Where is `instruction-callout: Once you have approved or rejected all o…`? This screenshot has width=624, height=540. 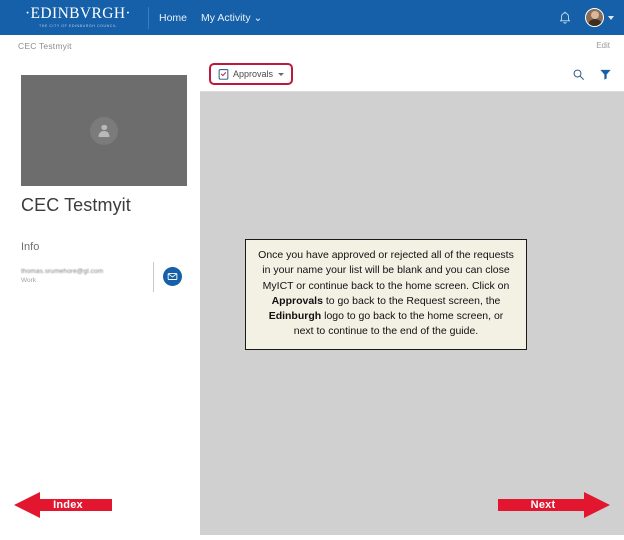 instruction-callout: Once you have approved or rejected all o… is located at coordinates (386, 294).